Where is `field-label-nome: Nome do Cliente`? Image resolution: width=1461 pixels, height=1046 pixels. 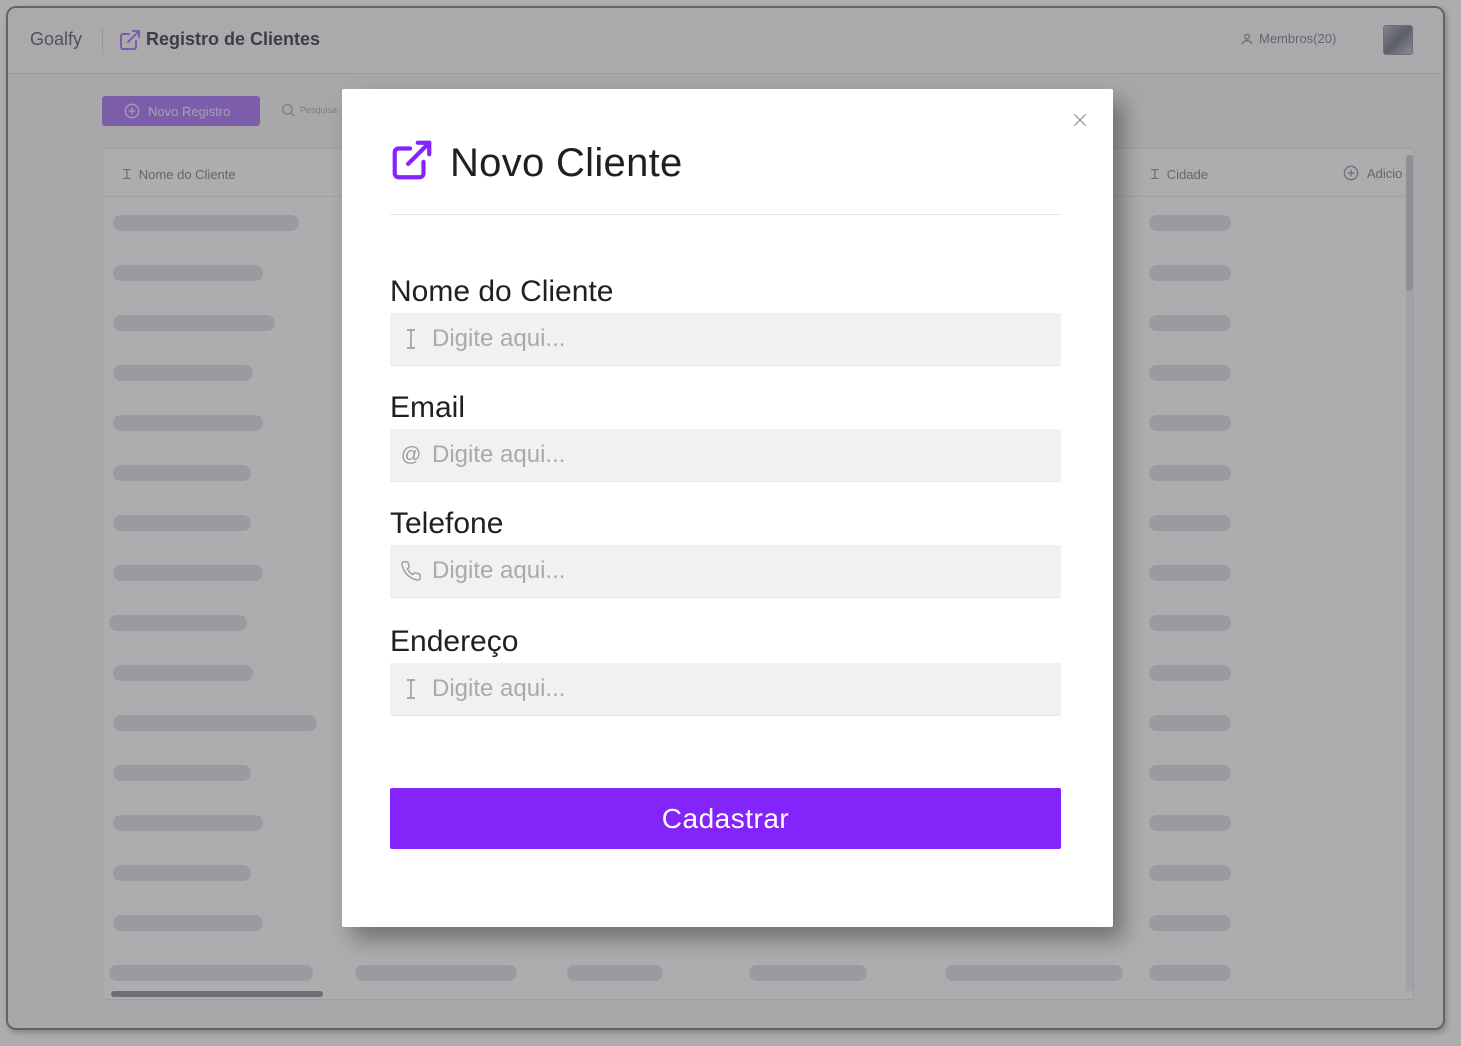 field-label-nome: Nome do Cliente is located at coordinates (502, 291).